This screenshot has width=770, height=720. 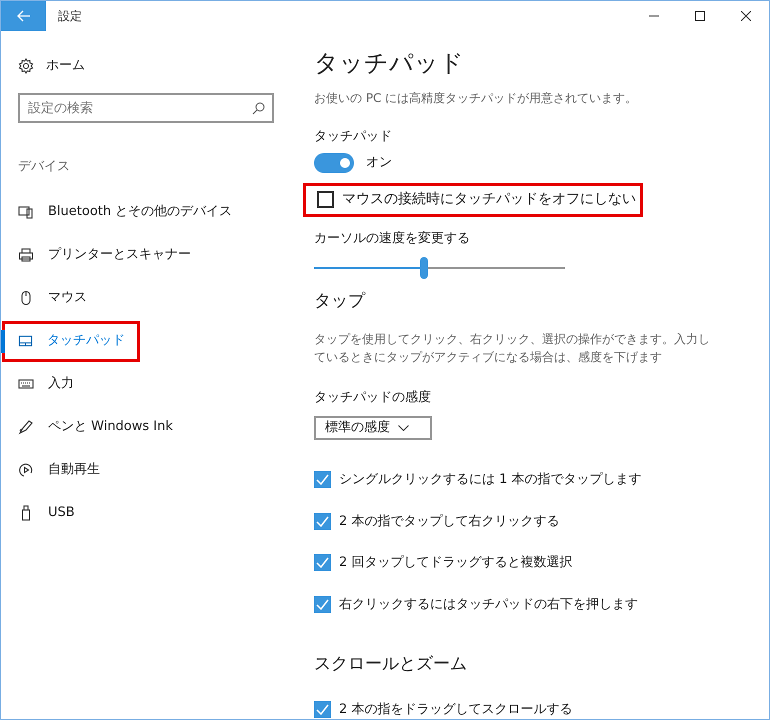 What do you see at coordinates (392, 239) in the screenshot?
I see `slider-label: カーソルの速度を変更する` at bounding box center [392, 239].